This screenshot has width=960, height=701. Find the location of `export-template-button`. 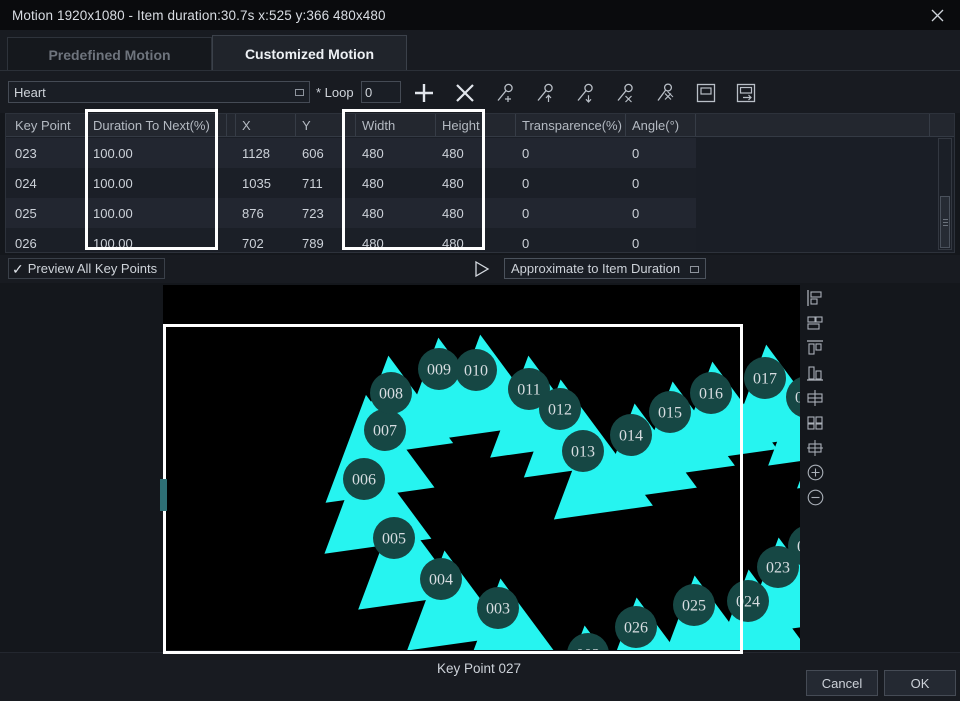

export-template-button is located at coordinates (746, 93).